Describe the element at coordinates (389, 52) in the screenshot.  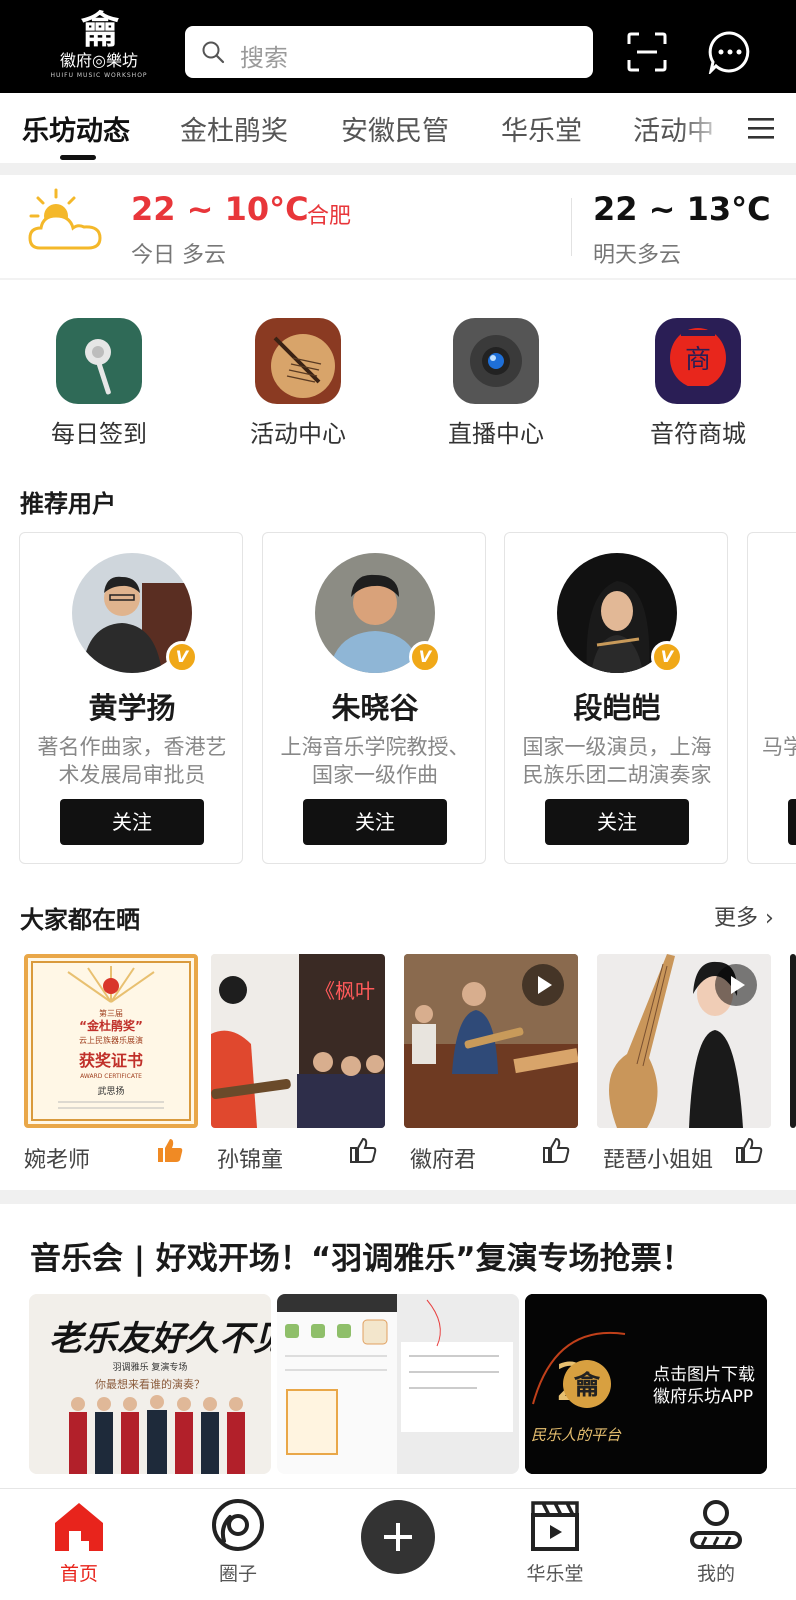
I see `search-input: 搜索` at that location.